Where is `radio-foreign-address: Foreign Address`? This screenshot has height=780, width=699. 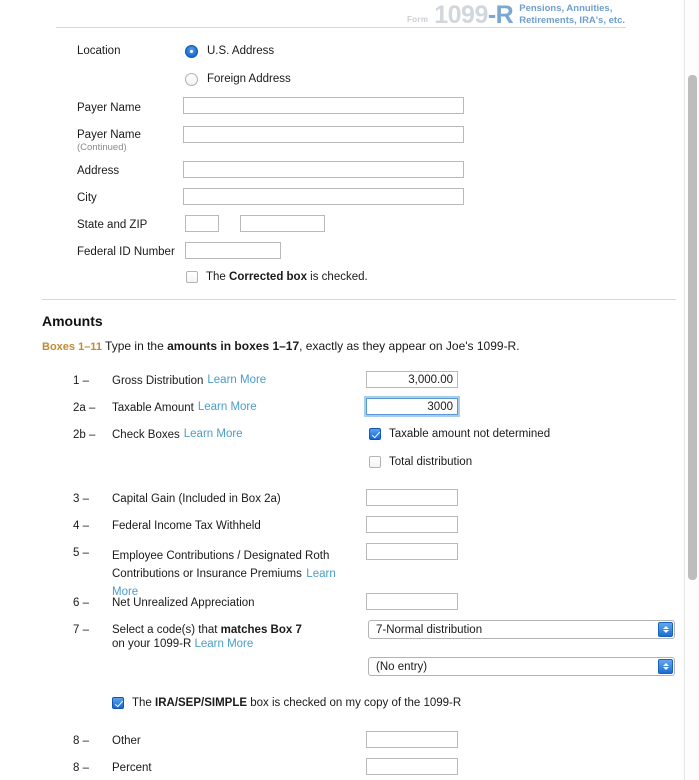 radio-foreign-address: Foreign Address is located at coordinates (238, 79).